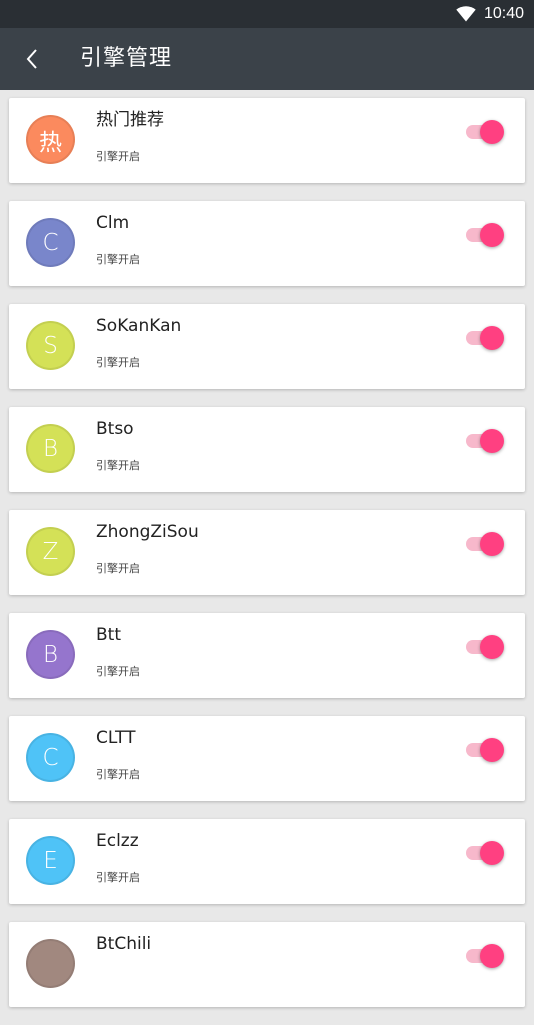 Image resolution: width=534 pixels, height=1025 pixels. I want to click on engine-name: CLTT, so click(116, 738).